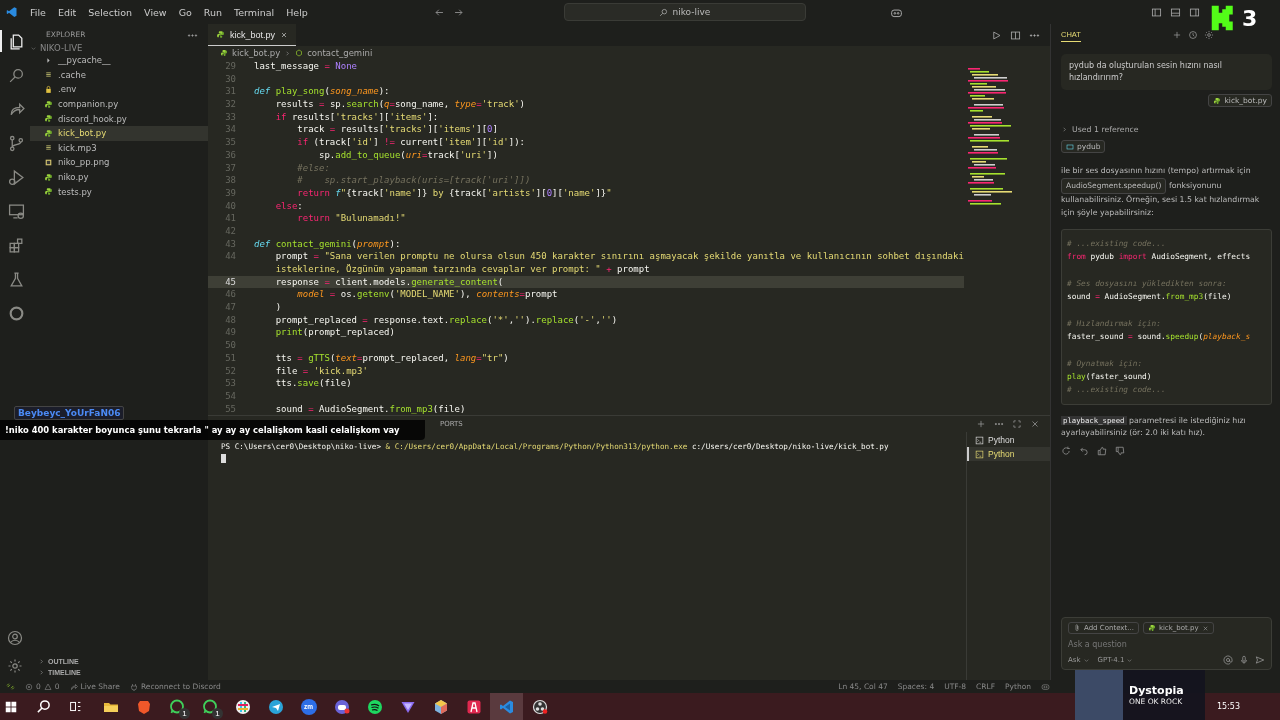 This screenshot has width=1280, height=720. I want to click on panel-toggle-icon, so click(1175, 12).